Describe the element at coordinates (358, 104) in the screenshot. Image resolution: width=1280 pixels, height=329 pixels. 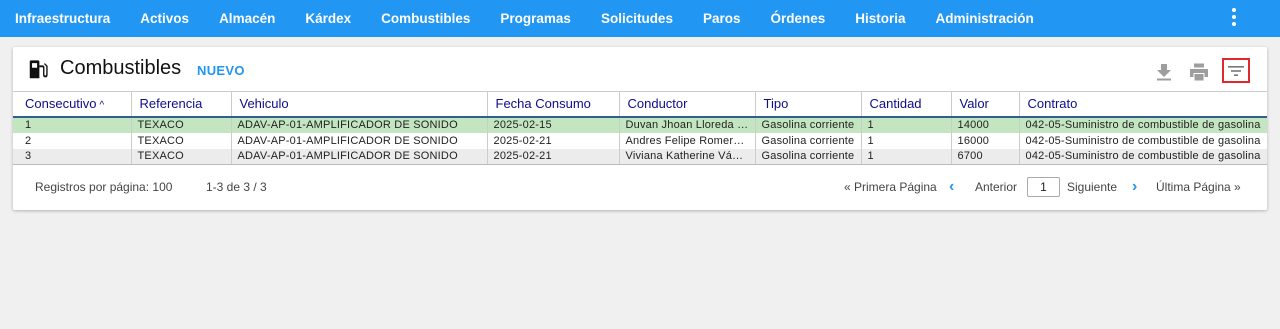
I see `col-vehiculo: Vehiculo` at that location.